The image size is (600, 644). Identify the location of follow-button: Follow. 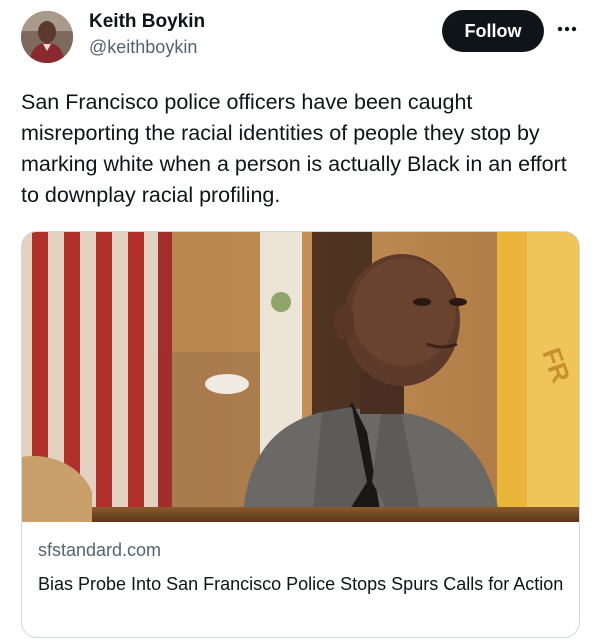
(493, 31).